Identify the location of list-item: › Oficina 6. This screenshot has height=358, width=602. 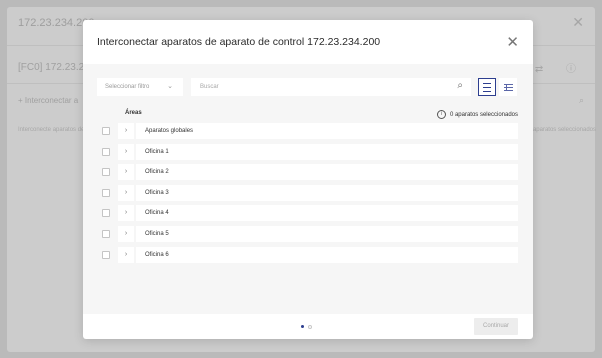
(307, 254).